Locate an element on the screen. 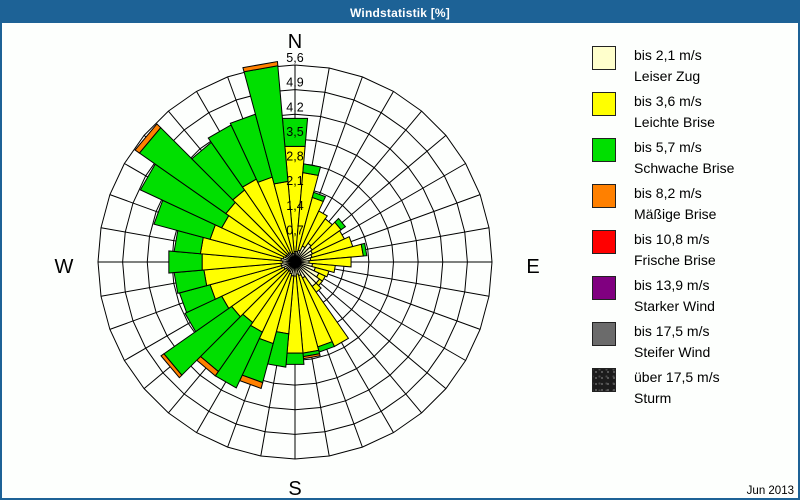  legend-label: Sturm is located at coordinates (653, 398).